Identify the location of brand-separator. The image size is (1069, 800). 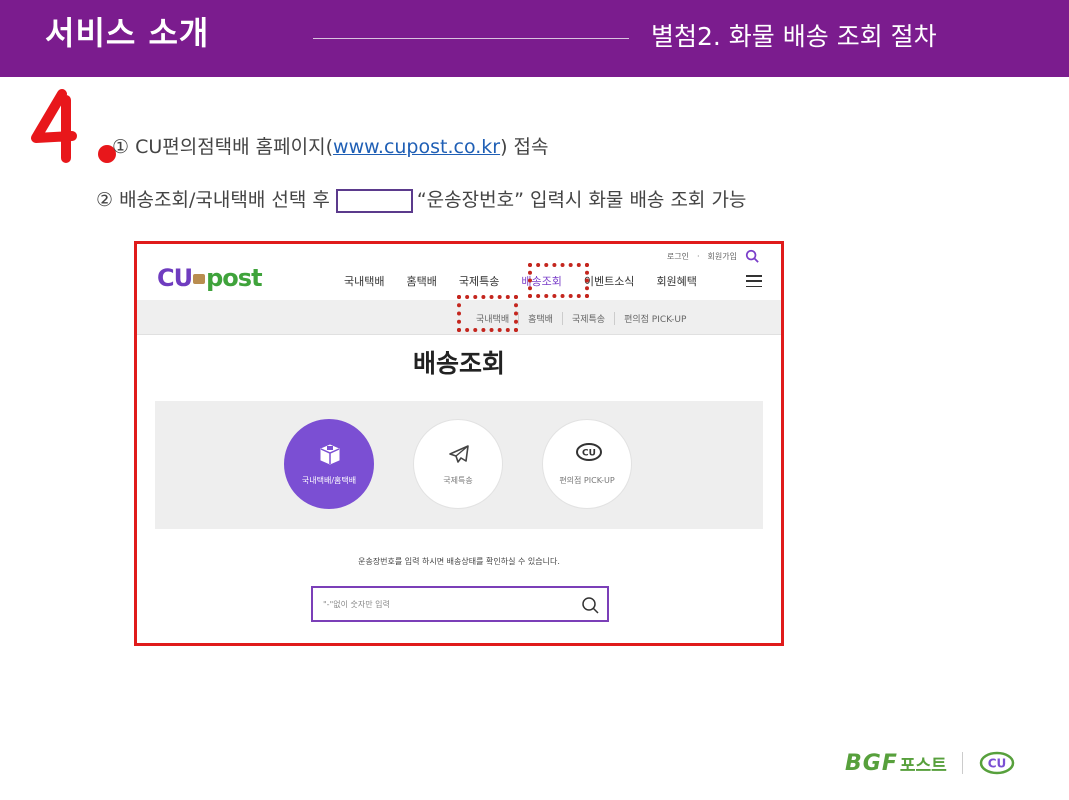
(962, 763).